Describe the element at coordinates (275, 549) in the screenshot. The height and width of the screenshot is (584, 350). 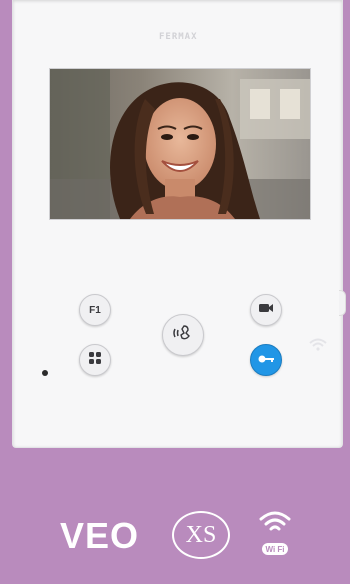
I see `wifi-badge: Wi Fi` at that location.